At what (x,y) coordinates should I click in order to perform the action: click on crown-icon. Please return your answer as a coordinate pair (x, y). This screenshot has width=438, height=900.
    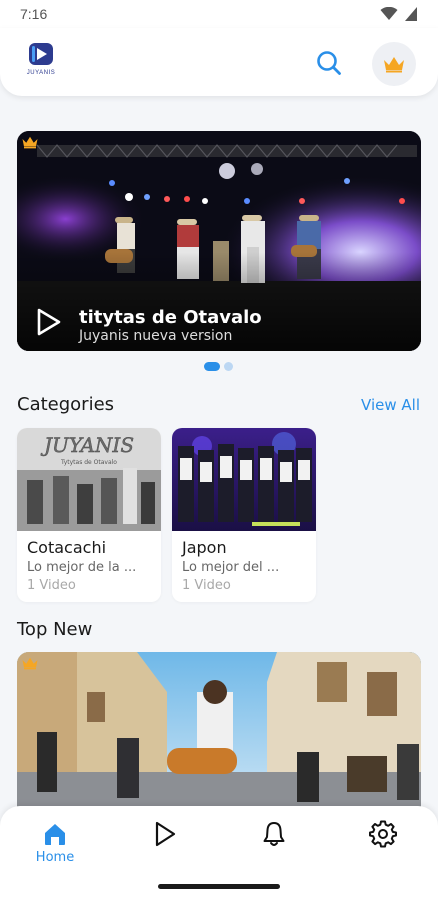
    Looking at the image, I should click on (394, 65).